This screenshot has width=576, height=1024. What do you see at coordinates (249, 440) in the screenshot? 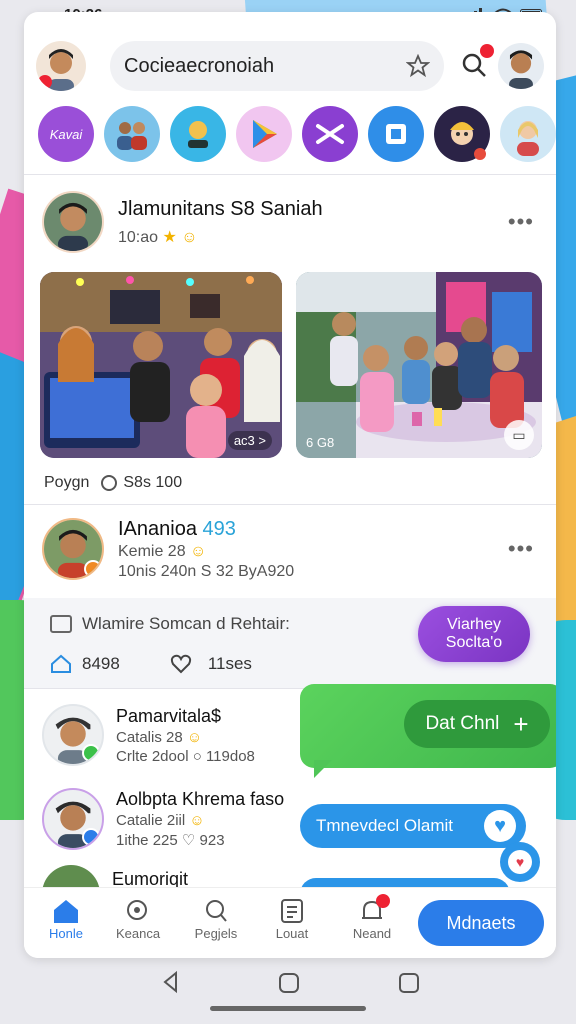
I see `photo-caption: ac3 >` at bounding box center [249, 440].